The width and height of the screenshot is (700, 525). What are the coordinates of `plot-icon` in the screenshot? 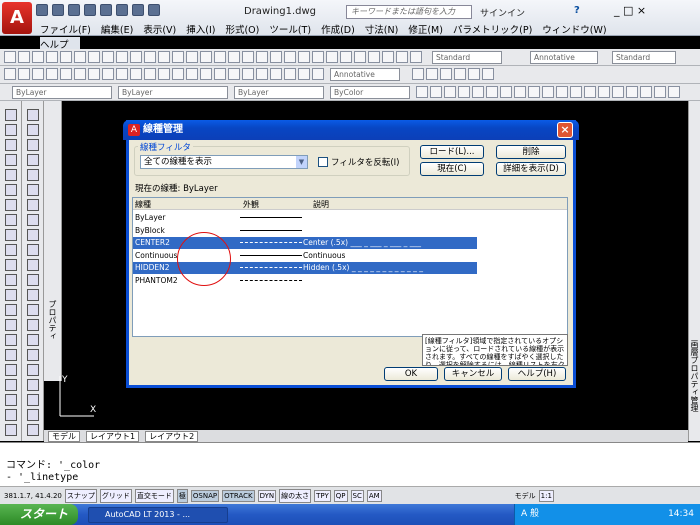 It's located at (106, 10).